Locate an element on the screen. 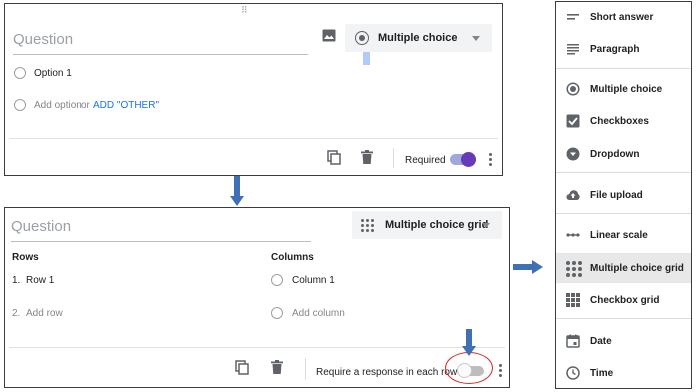  add-other-button: ADD "OTHER" is located at coordinates (126, 105).